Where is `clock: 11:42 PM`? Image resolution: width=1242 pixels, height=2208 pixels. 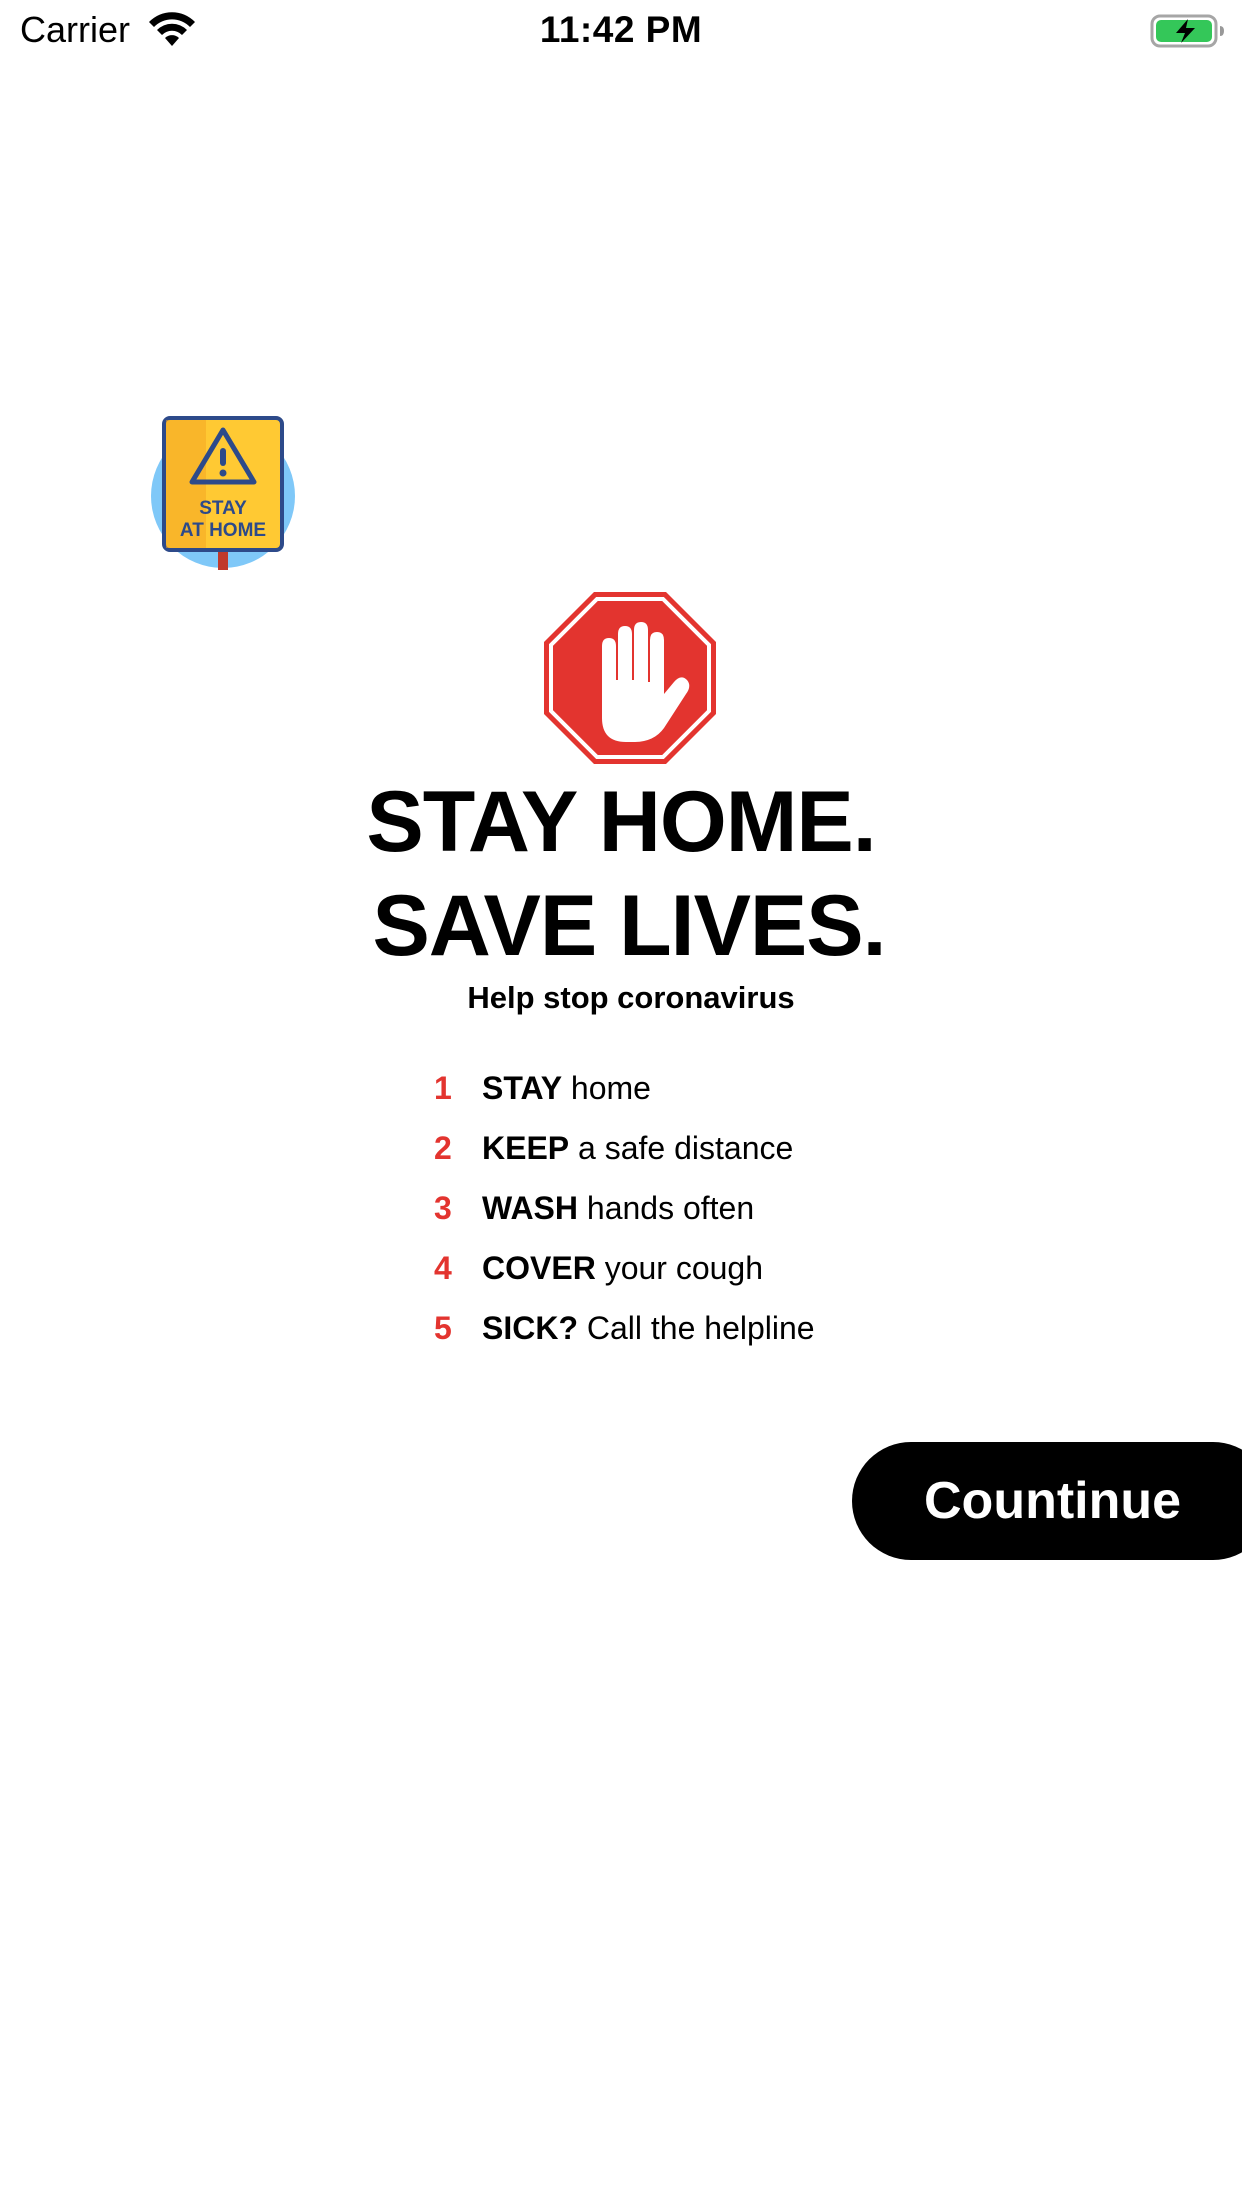
clock: 11:42 PM is located at coordinates (621, 29).